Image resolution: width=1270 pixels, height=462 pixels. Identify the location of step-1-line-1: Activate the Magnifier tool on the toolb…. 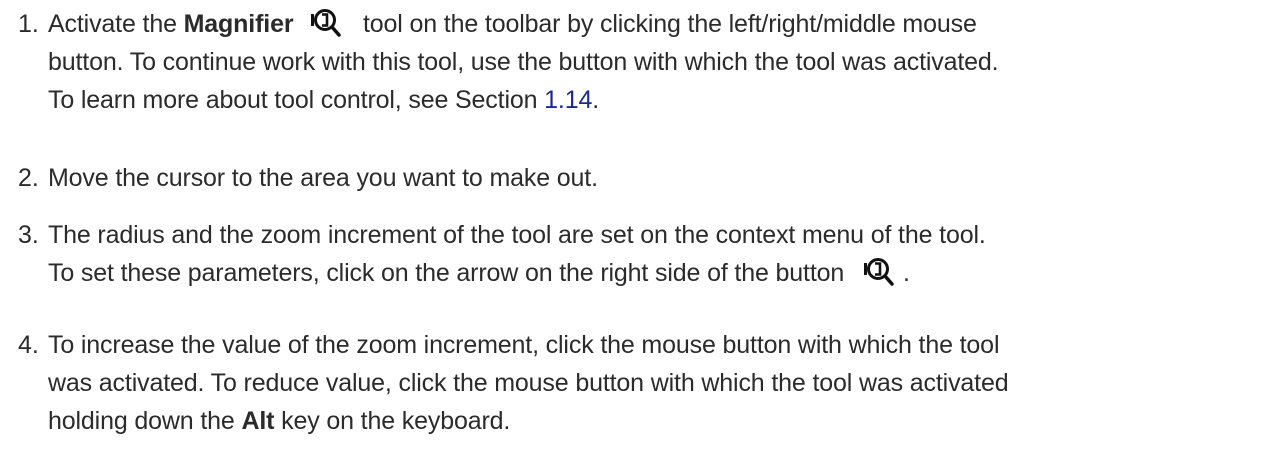
(655, 24).